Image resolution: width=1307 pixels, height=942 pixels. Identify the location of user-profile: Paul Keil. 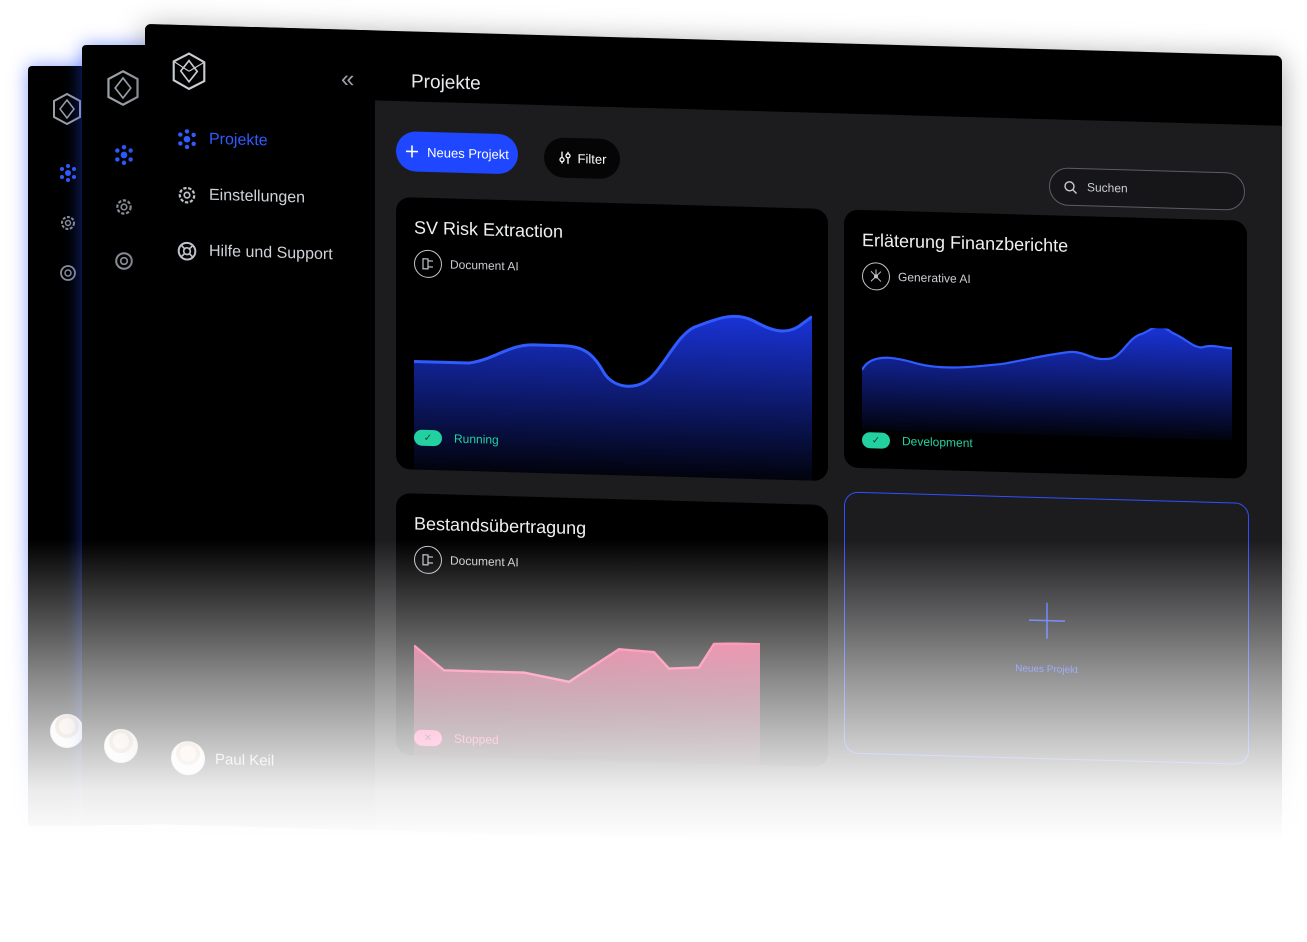
(223, 759).